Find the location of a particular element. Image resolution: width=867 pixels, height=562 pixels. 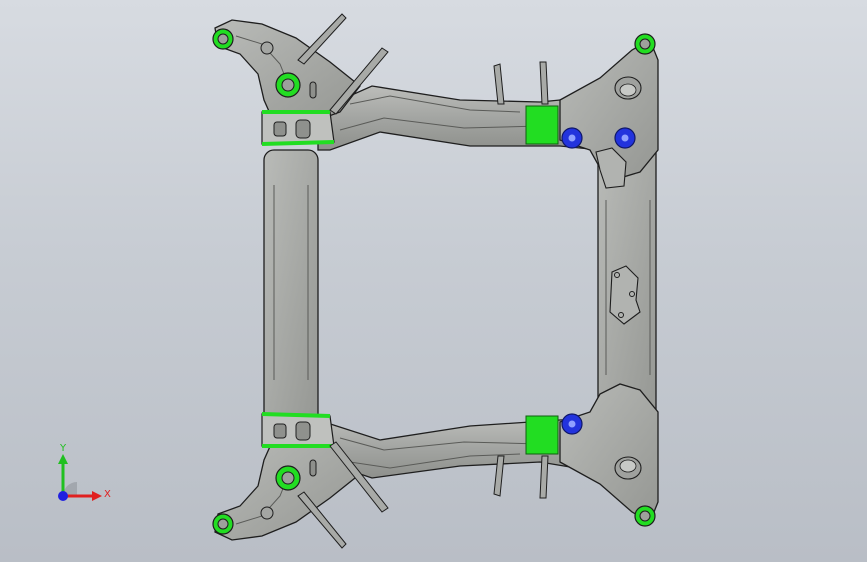

lower-arm-bushing is located at coordinates (288, 478).